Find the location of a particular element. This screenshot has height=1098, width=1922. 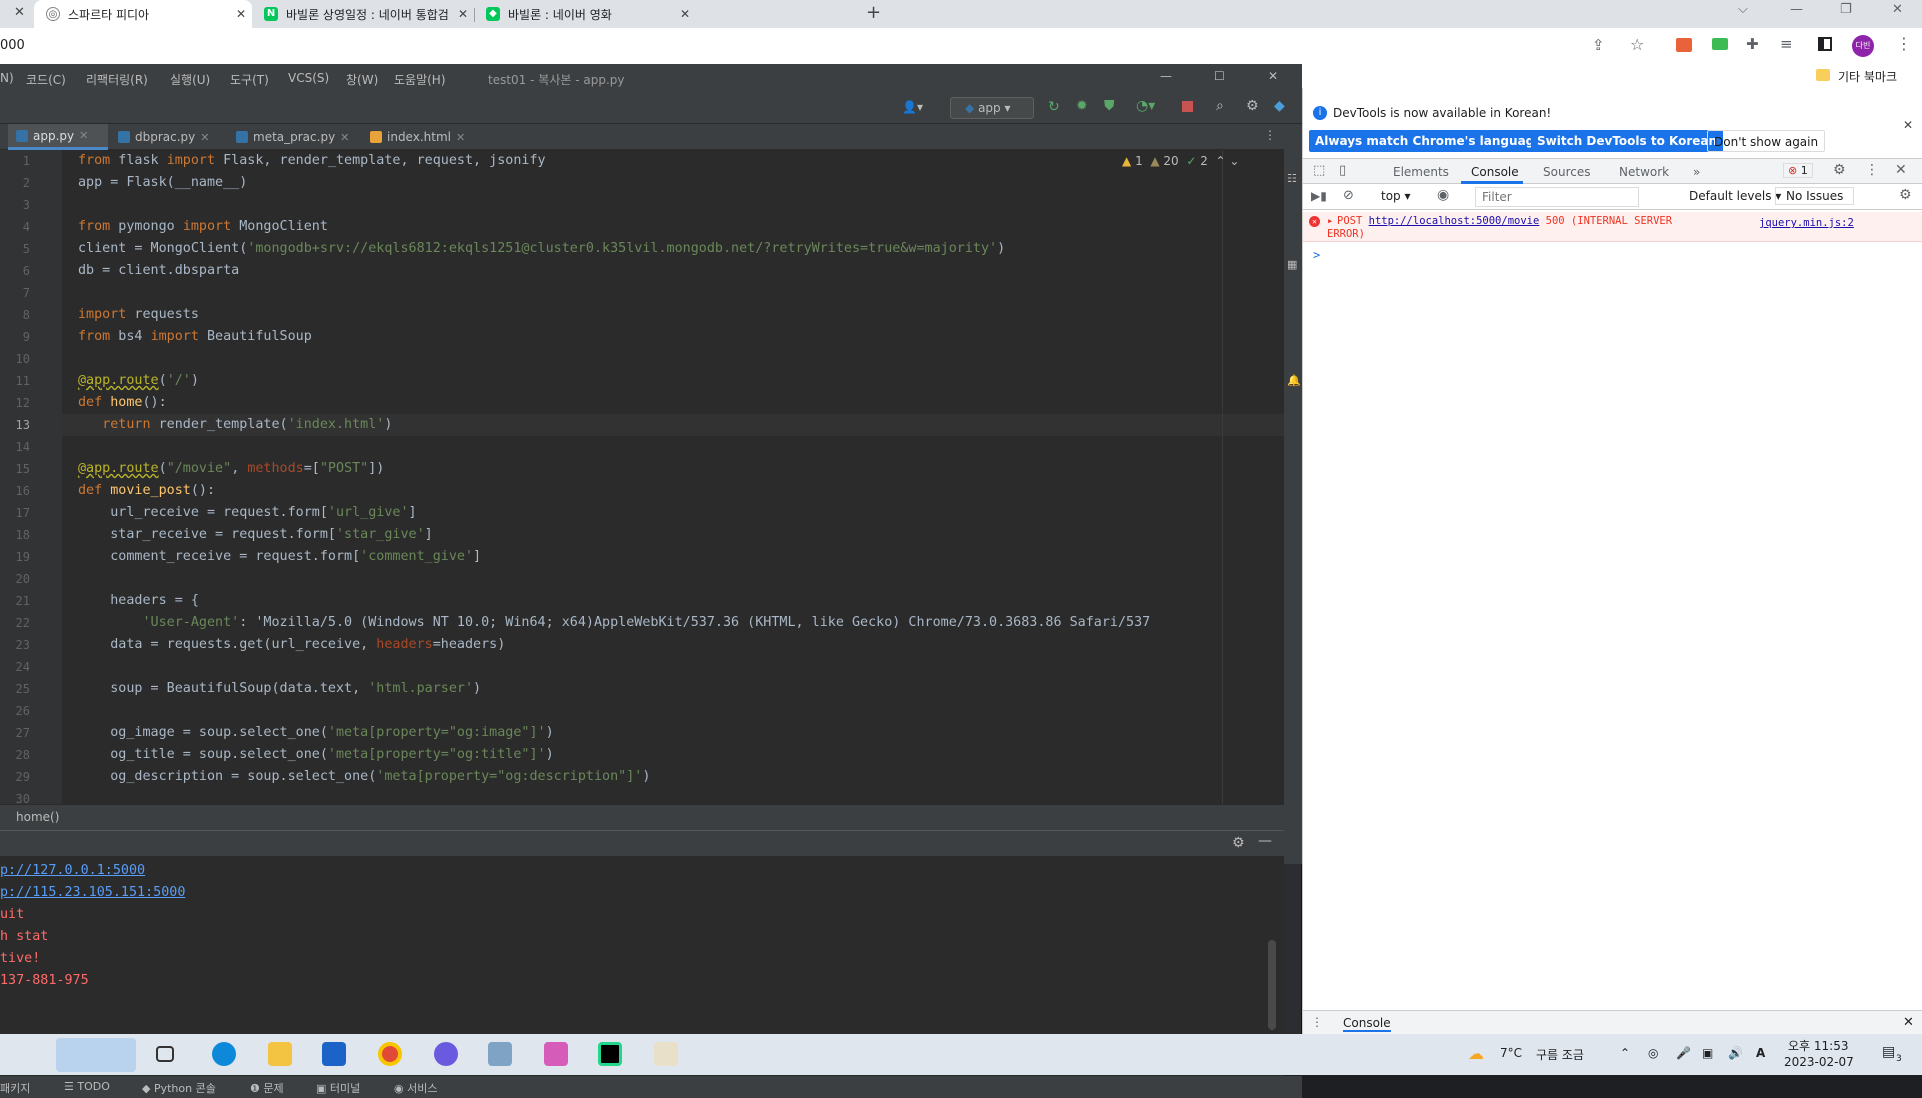

network-icon: ▣ is located at coordinates (1707, 1053).